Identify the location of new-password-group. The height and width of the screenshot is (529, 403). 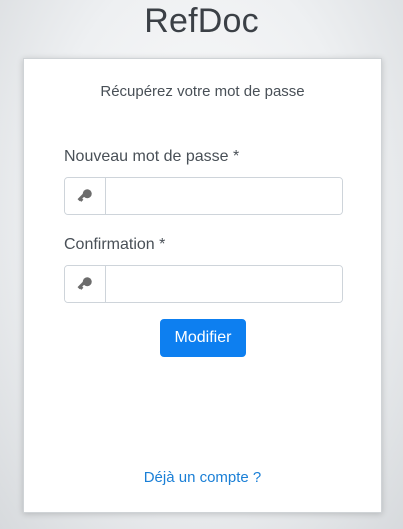
(203, 196).